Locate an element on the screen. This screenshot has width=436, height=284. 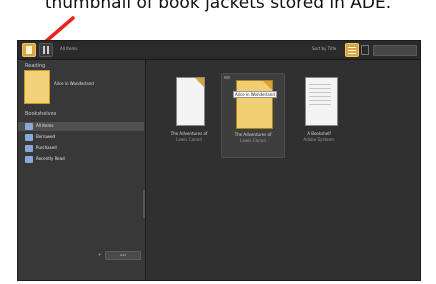
breadcrumb-text: All Items is located at coordinates (69, 48).